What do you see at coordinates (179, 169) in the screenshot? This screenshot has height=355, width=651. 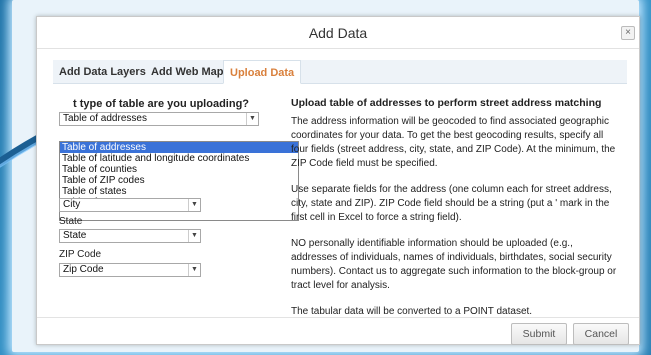 I see `option-counties: Table of counties` at bounding box center [179, 169].